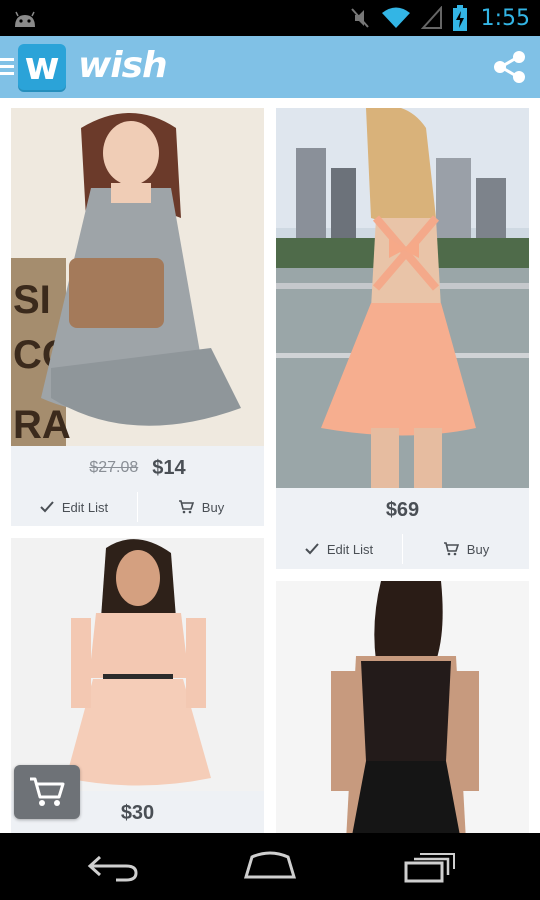  I want to click on app-bar: w wish, so click(270, 67).